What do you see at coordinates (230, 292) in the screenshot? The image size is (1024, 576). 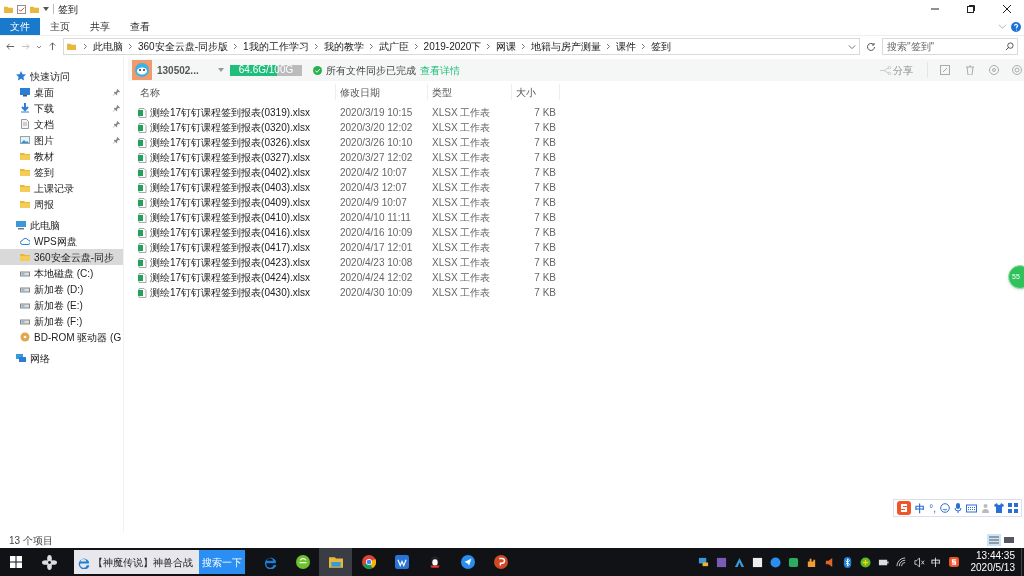 I see `file-name: 测绘17钉钉课程签到报表(0430).xlsx` at bounding box center [230, 292].